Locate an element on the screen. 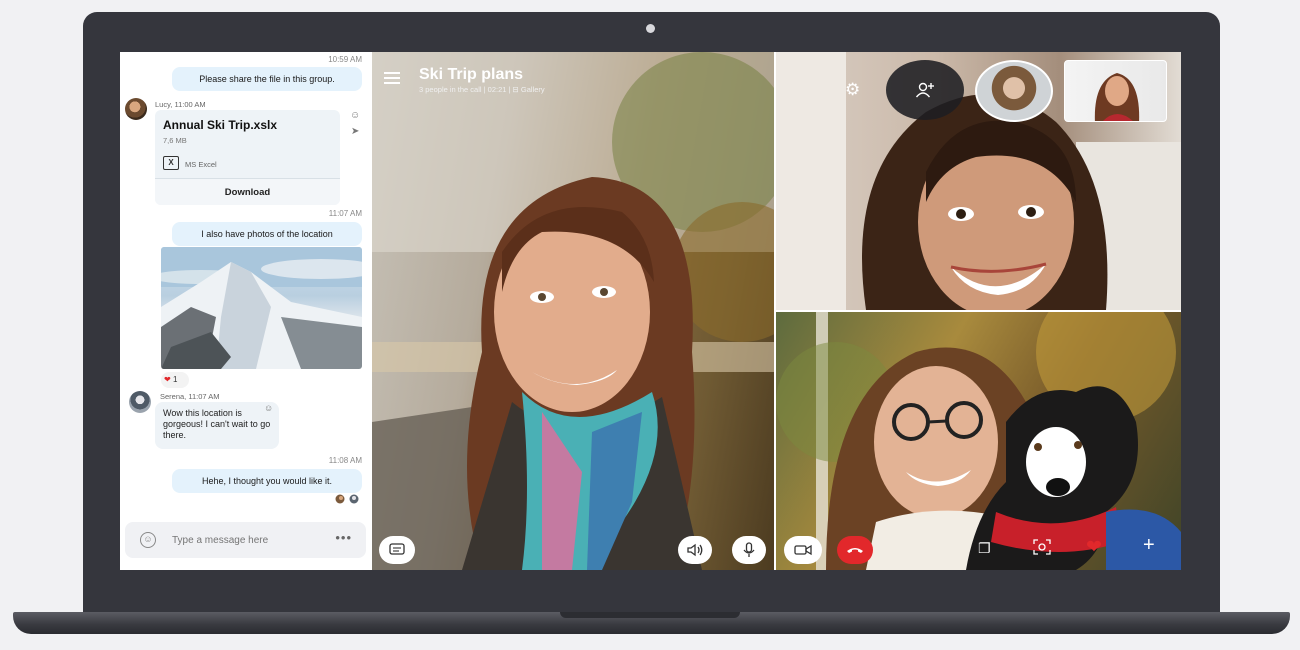 Image resolution: width=1300 pixels, height=650 pixels. webcam is located at coordinates (650, 28).